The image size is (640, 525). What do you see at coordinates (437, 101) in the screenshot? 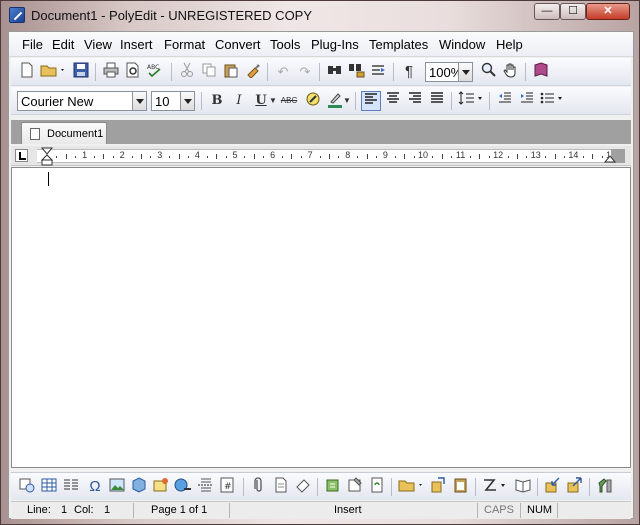
I see `justify-button` at bounding box center [437, 101].